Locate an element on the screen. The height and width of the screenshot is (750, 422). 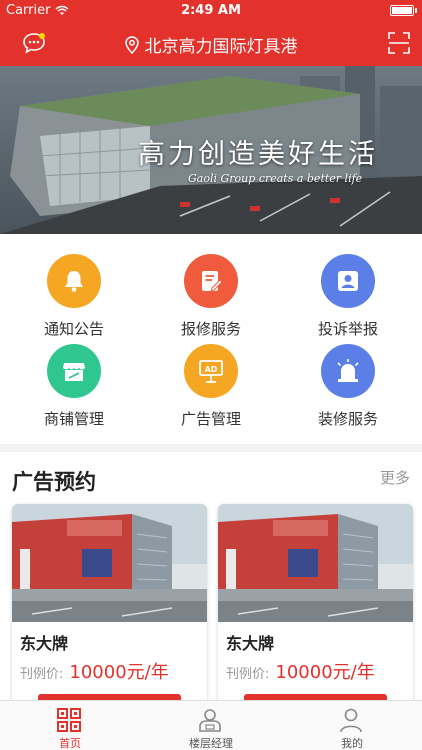
status-bar: Carrier 2:49 AM is located at coordinates (211, 11).